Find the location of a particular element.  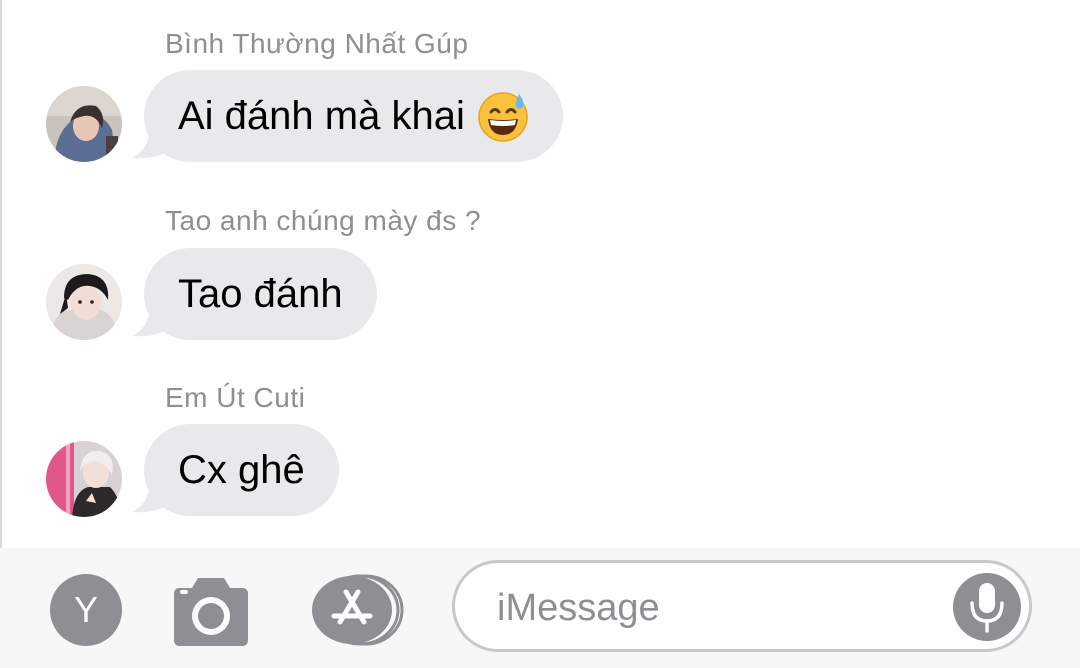

grinning-sweat-emoji-icon is located at coordinates (503, 117).